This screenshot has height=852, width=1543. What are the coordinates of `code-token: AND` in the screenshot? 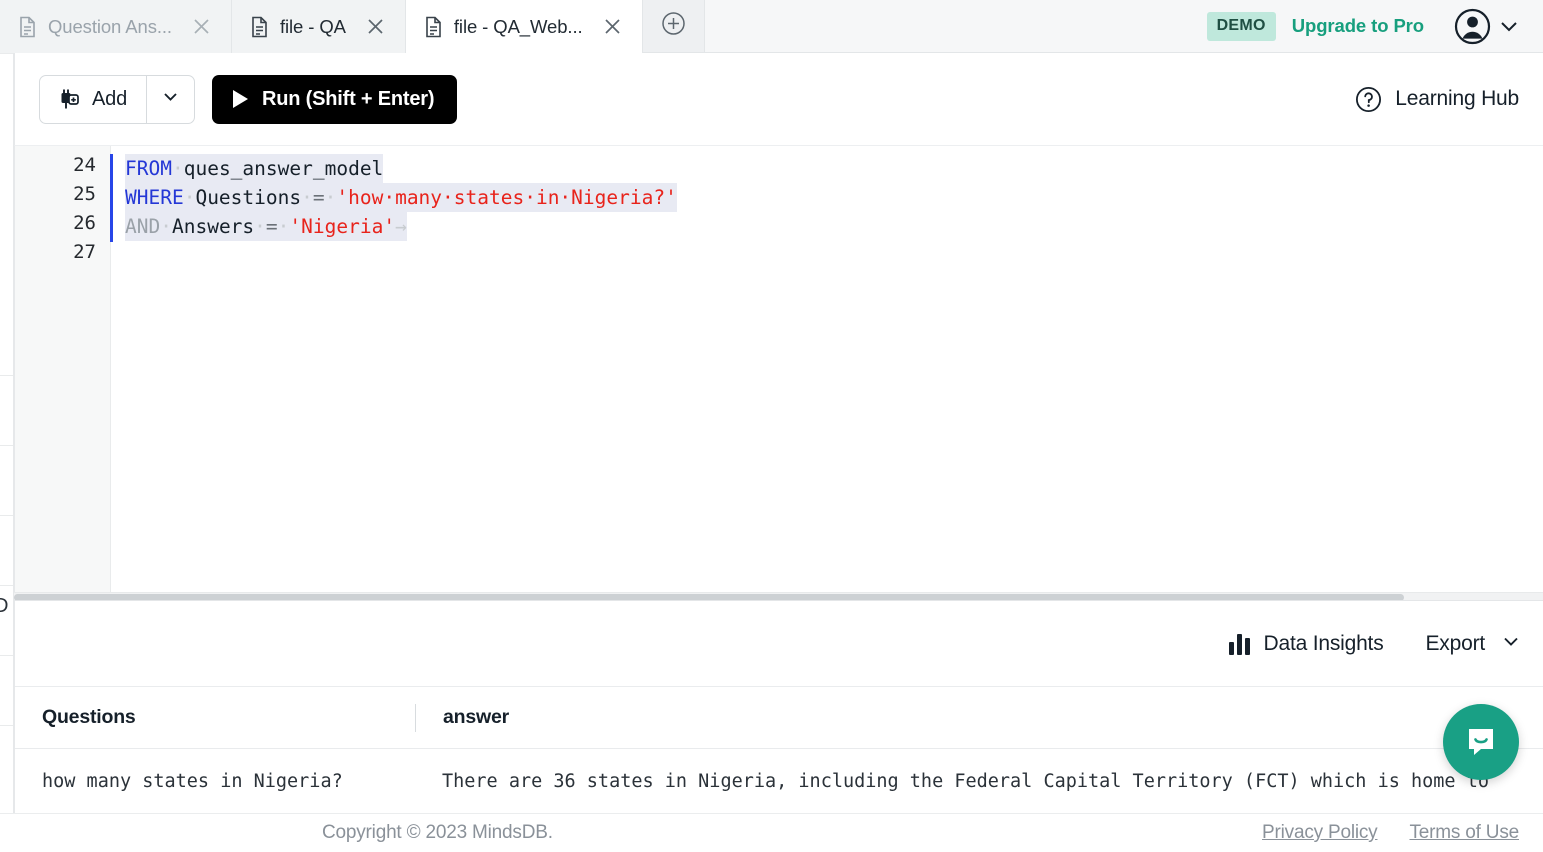 It's located at (143, 226).